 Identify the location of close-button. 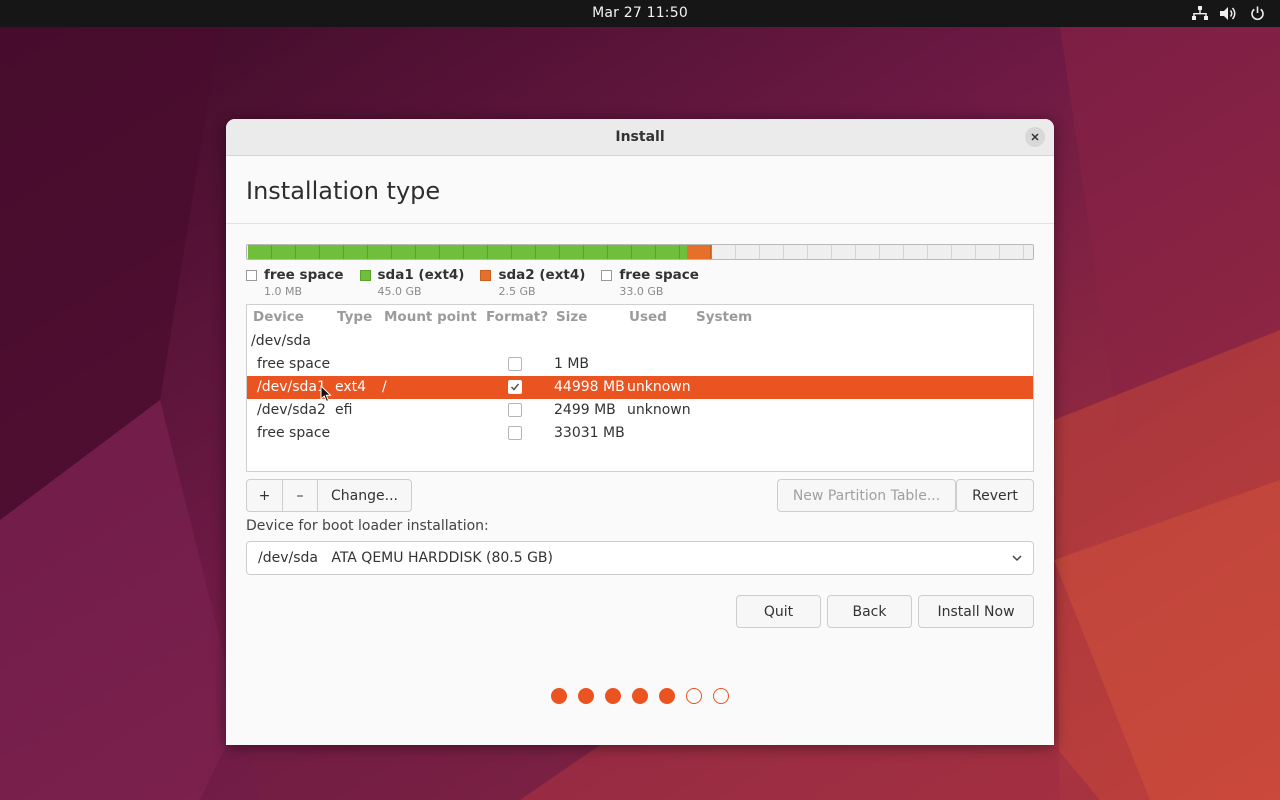
(1035, 137).